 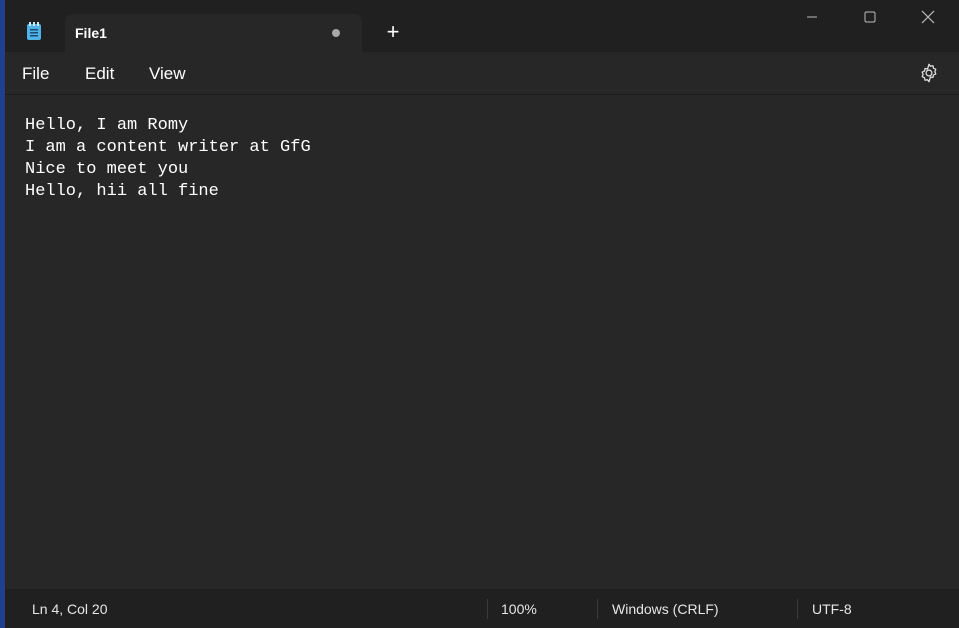 I want to click on unsaved-dot-icon, so click(x=336, y=33).